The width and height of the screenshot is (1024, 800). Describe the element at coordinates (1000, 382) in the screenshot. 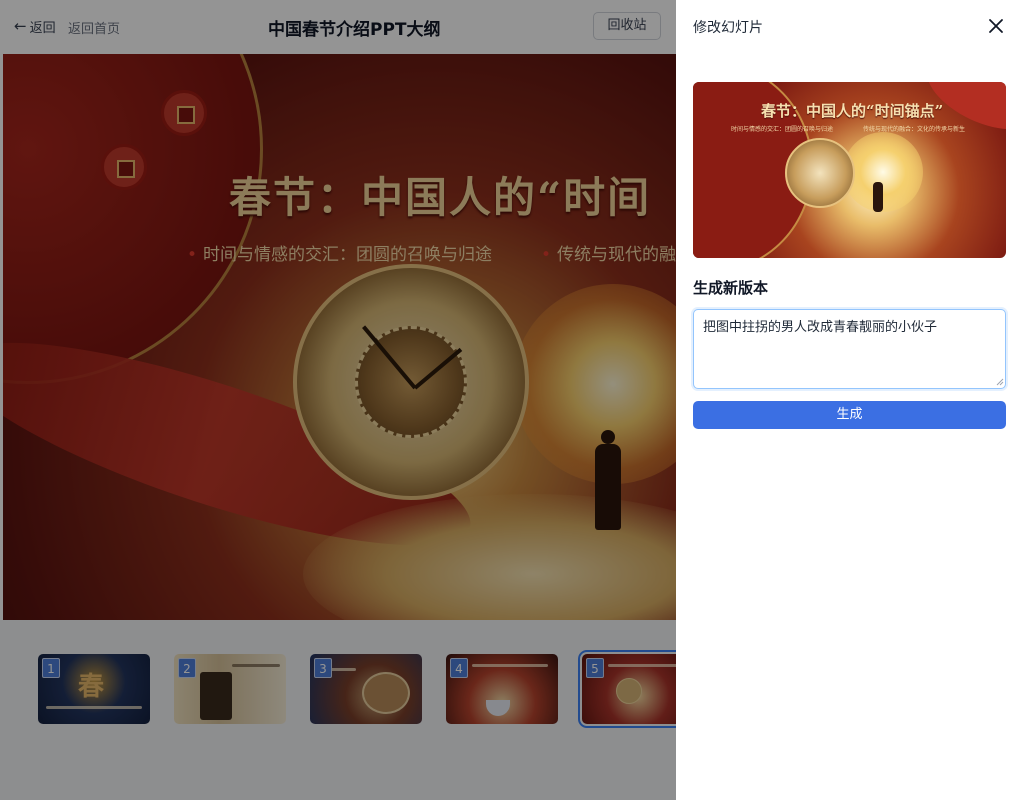

I see `resize-handle-icon` at that location.